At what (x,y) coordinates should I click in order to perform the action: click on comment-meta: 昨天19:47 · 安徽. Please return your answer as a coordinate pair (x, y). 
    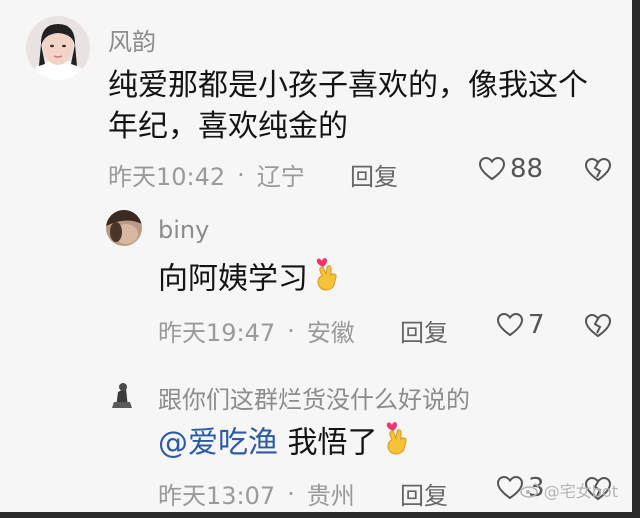
    Looking at the image, I should click on (256, 330).